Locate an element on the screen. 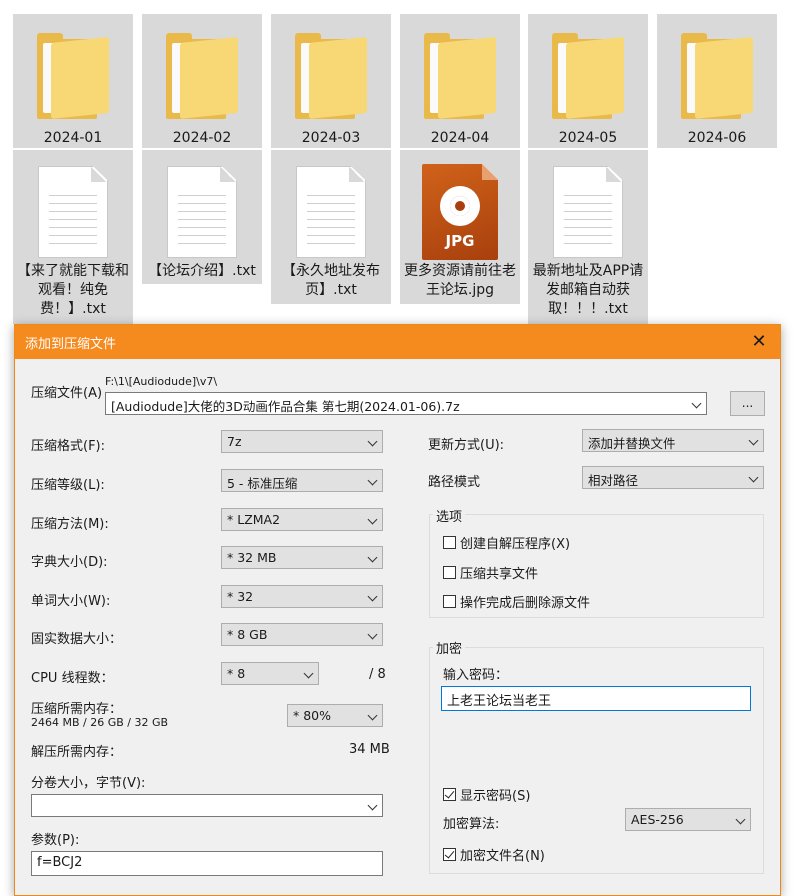 This screenshot has width=800, height=896. solid-select: * 8 GB is located at coordinates (302, 634).